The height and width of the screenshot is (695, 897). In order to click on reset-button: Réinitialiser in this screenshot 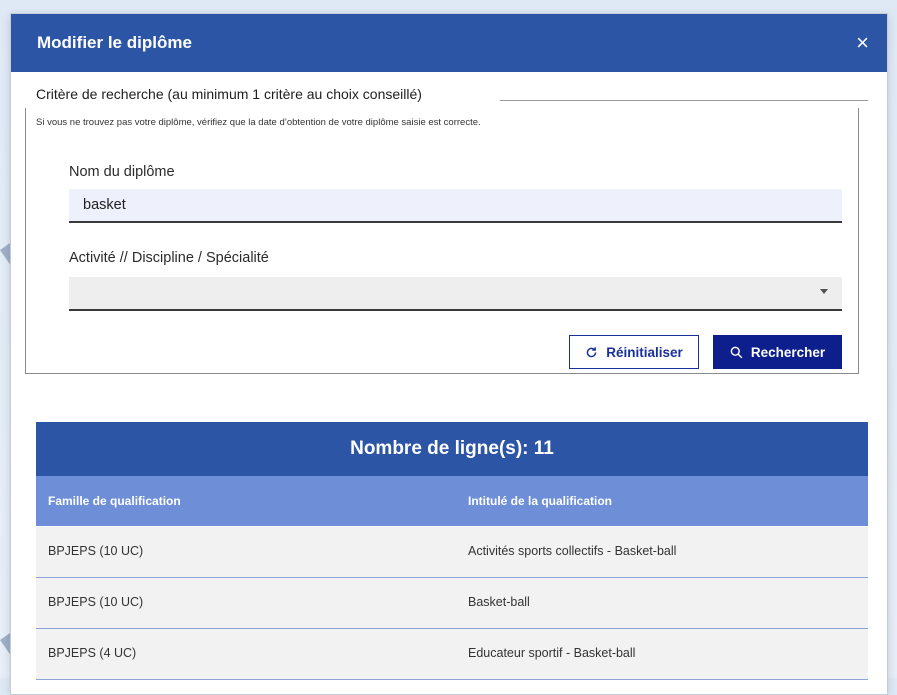, I will do `click(634, 352)`.